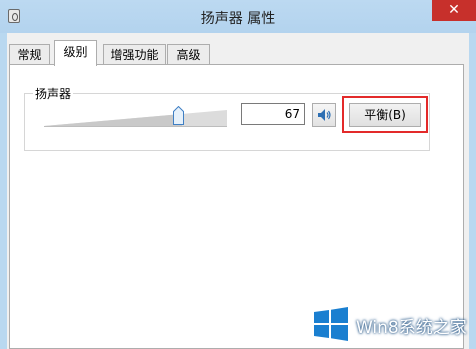  I want to click on volume-slider-track, so click(135, 117).